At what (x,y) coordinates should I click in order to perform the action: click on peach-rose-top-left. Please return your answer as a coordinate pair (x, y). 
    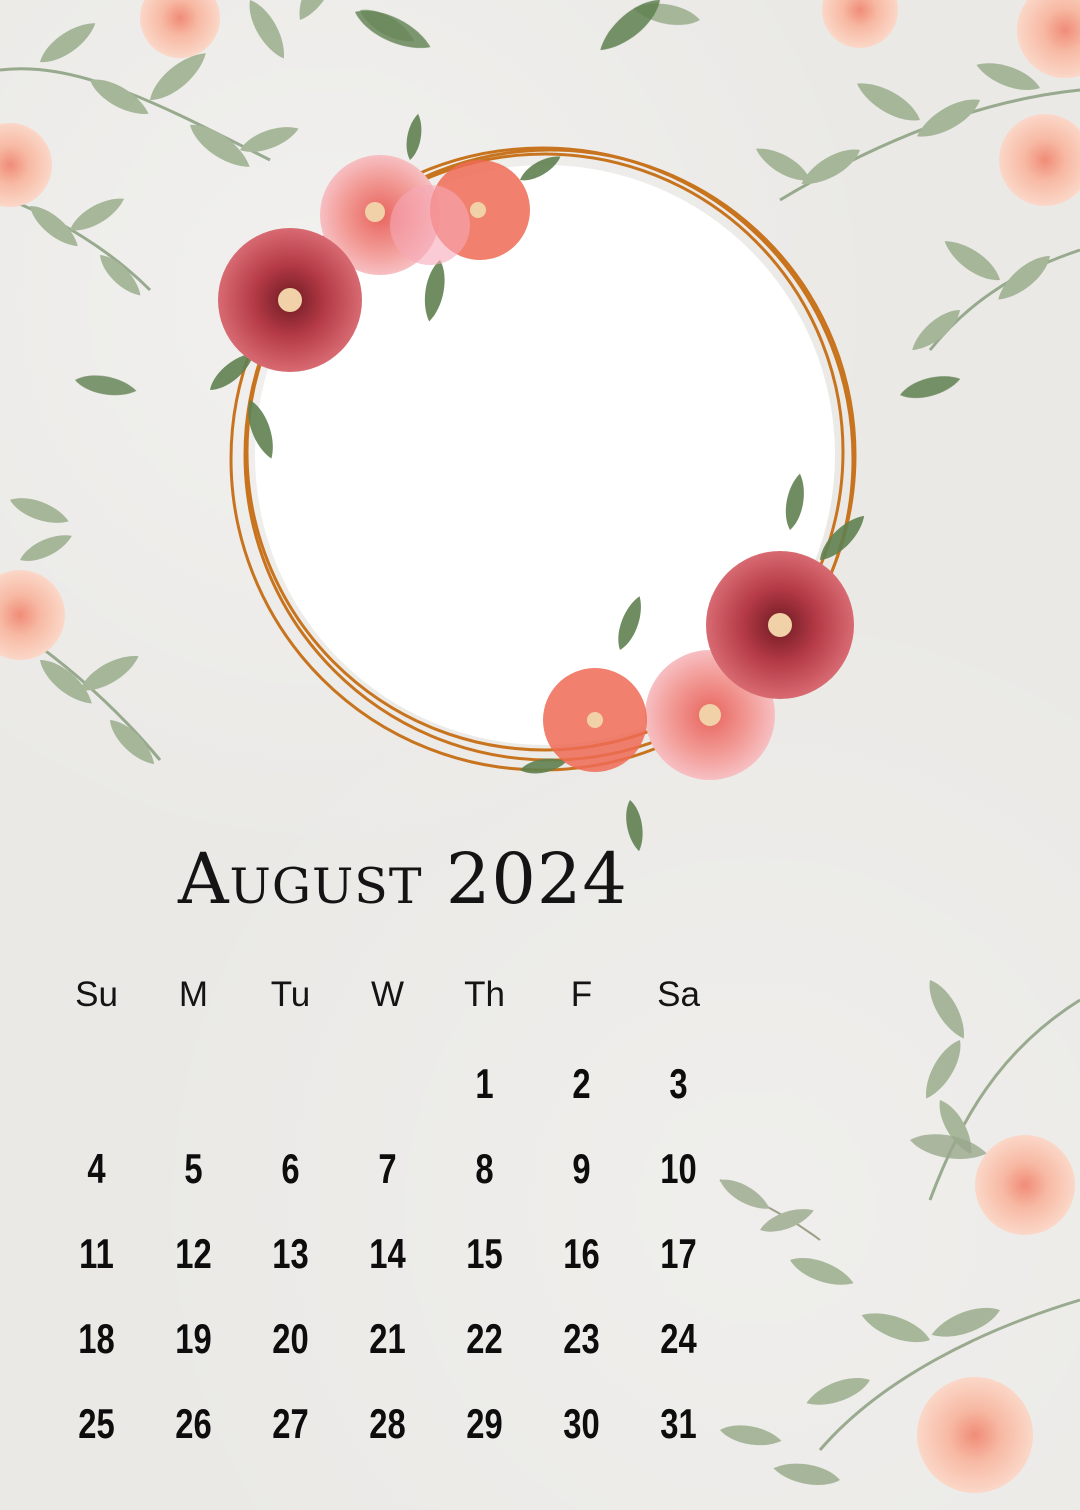
    Looking at the image, I should click on (26, 165).